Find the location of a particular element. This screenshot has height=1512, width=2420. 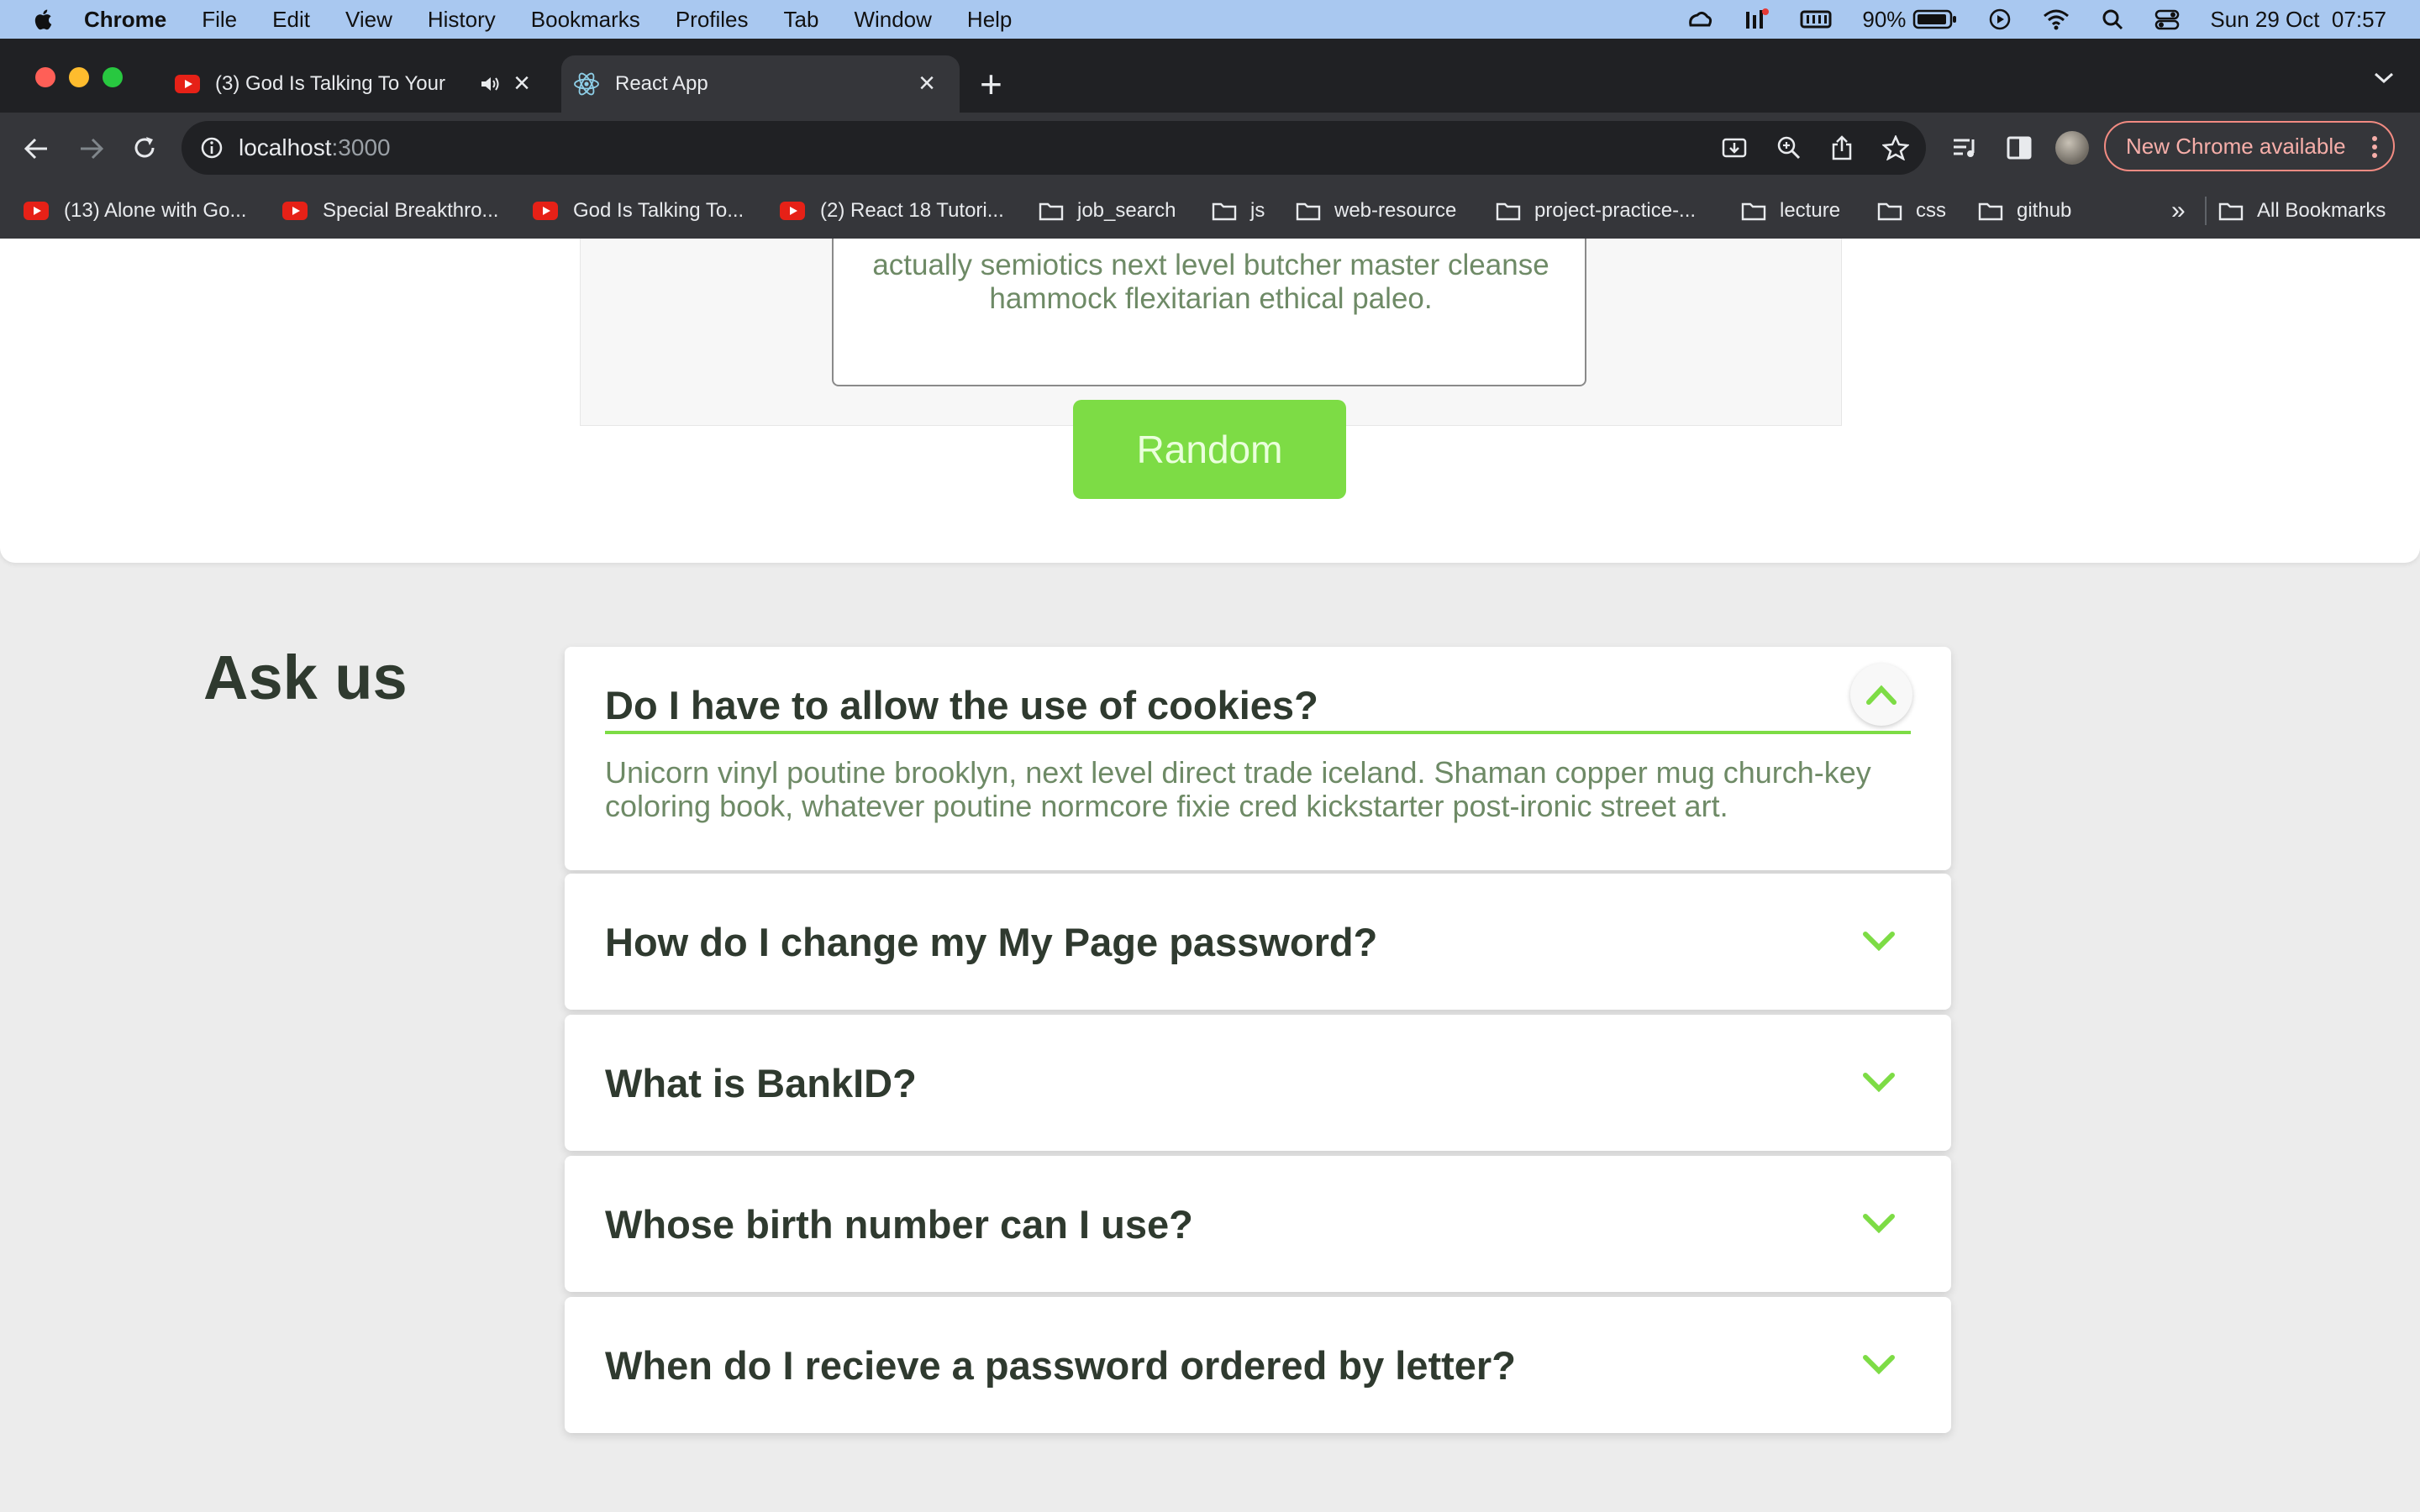

speaker-icon is located at coordinates (490, 84).